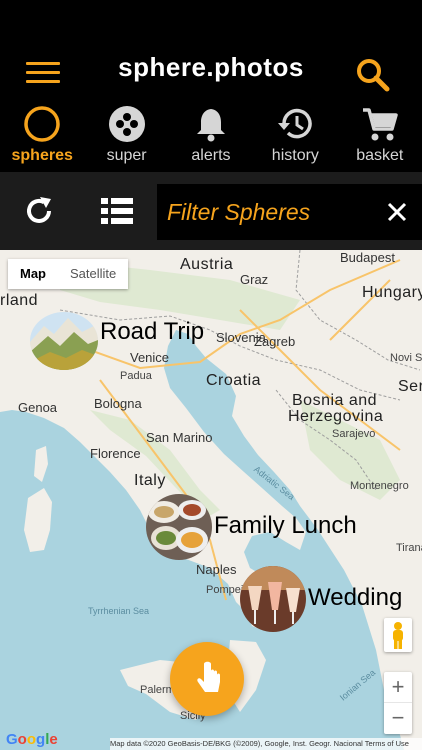 The image size is (422, 750). Describe the element at coordinates (42, 124) in the screenshot. I see `circle-icon` at that location.